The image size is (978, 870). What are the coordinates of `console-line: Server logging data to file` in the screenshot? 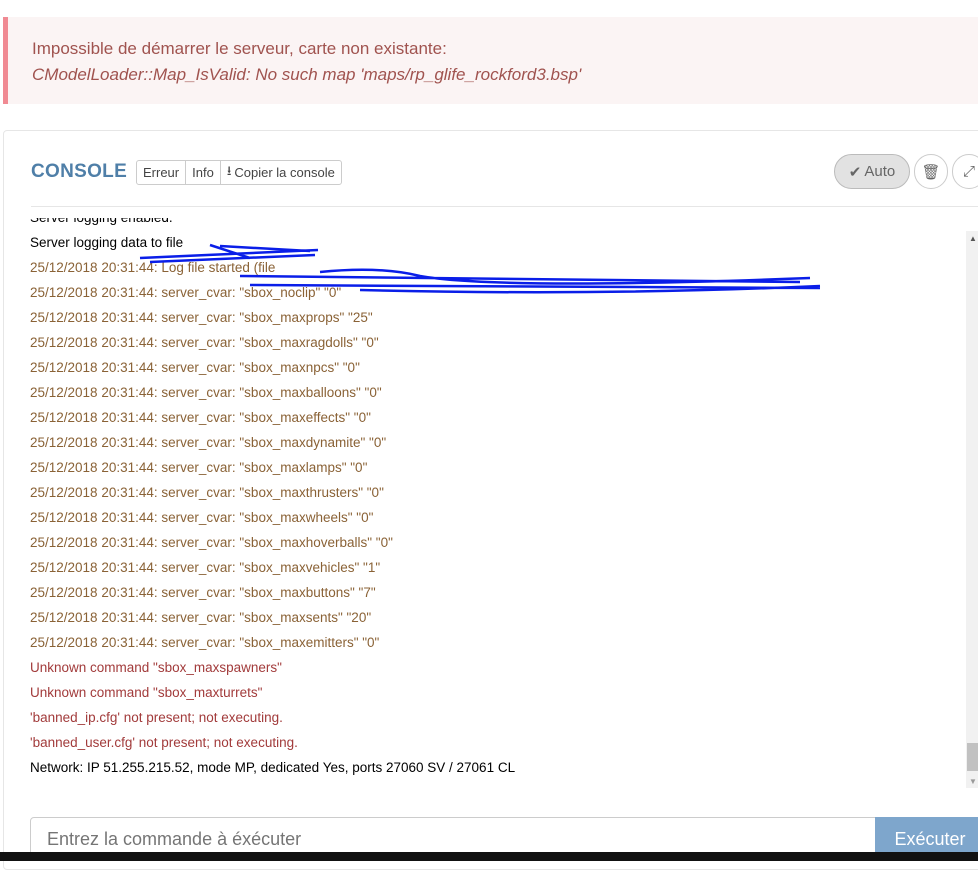 It's located at (107, 242).